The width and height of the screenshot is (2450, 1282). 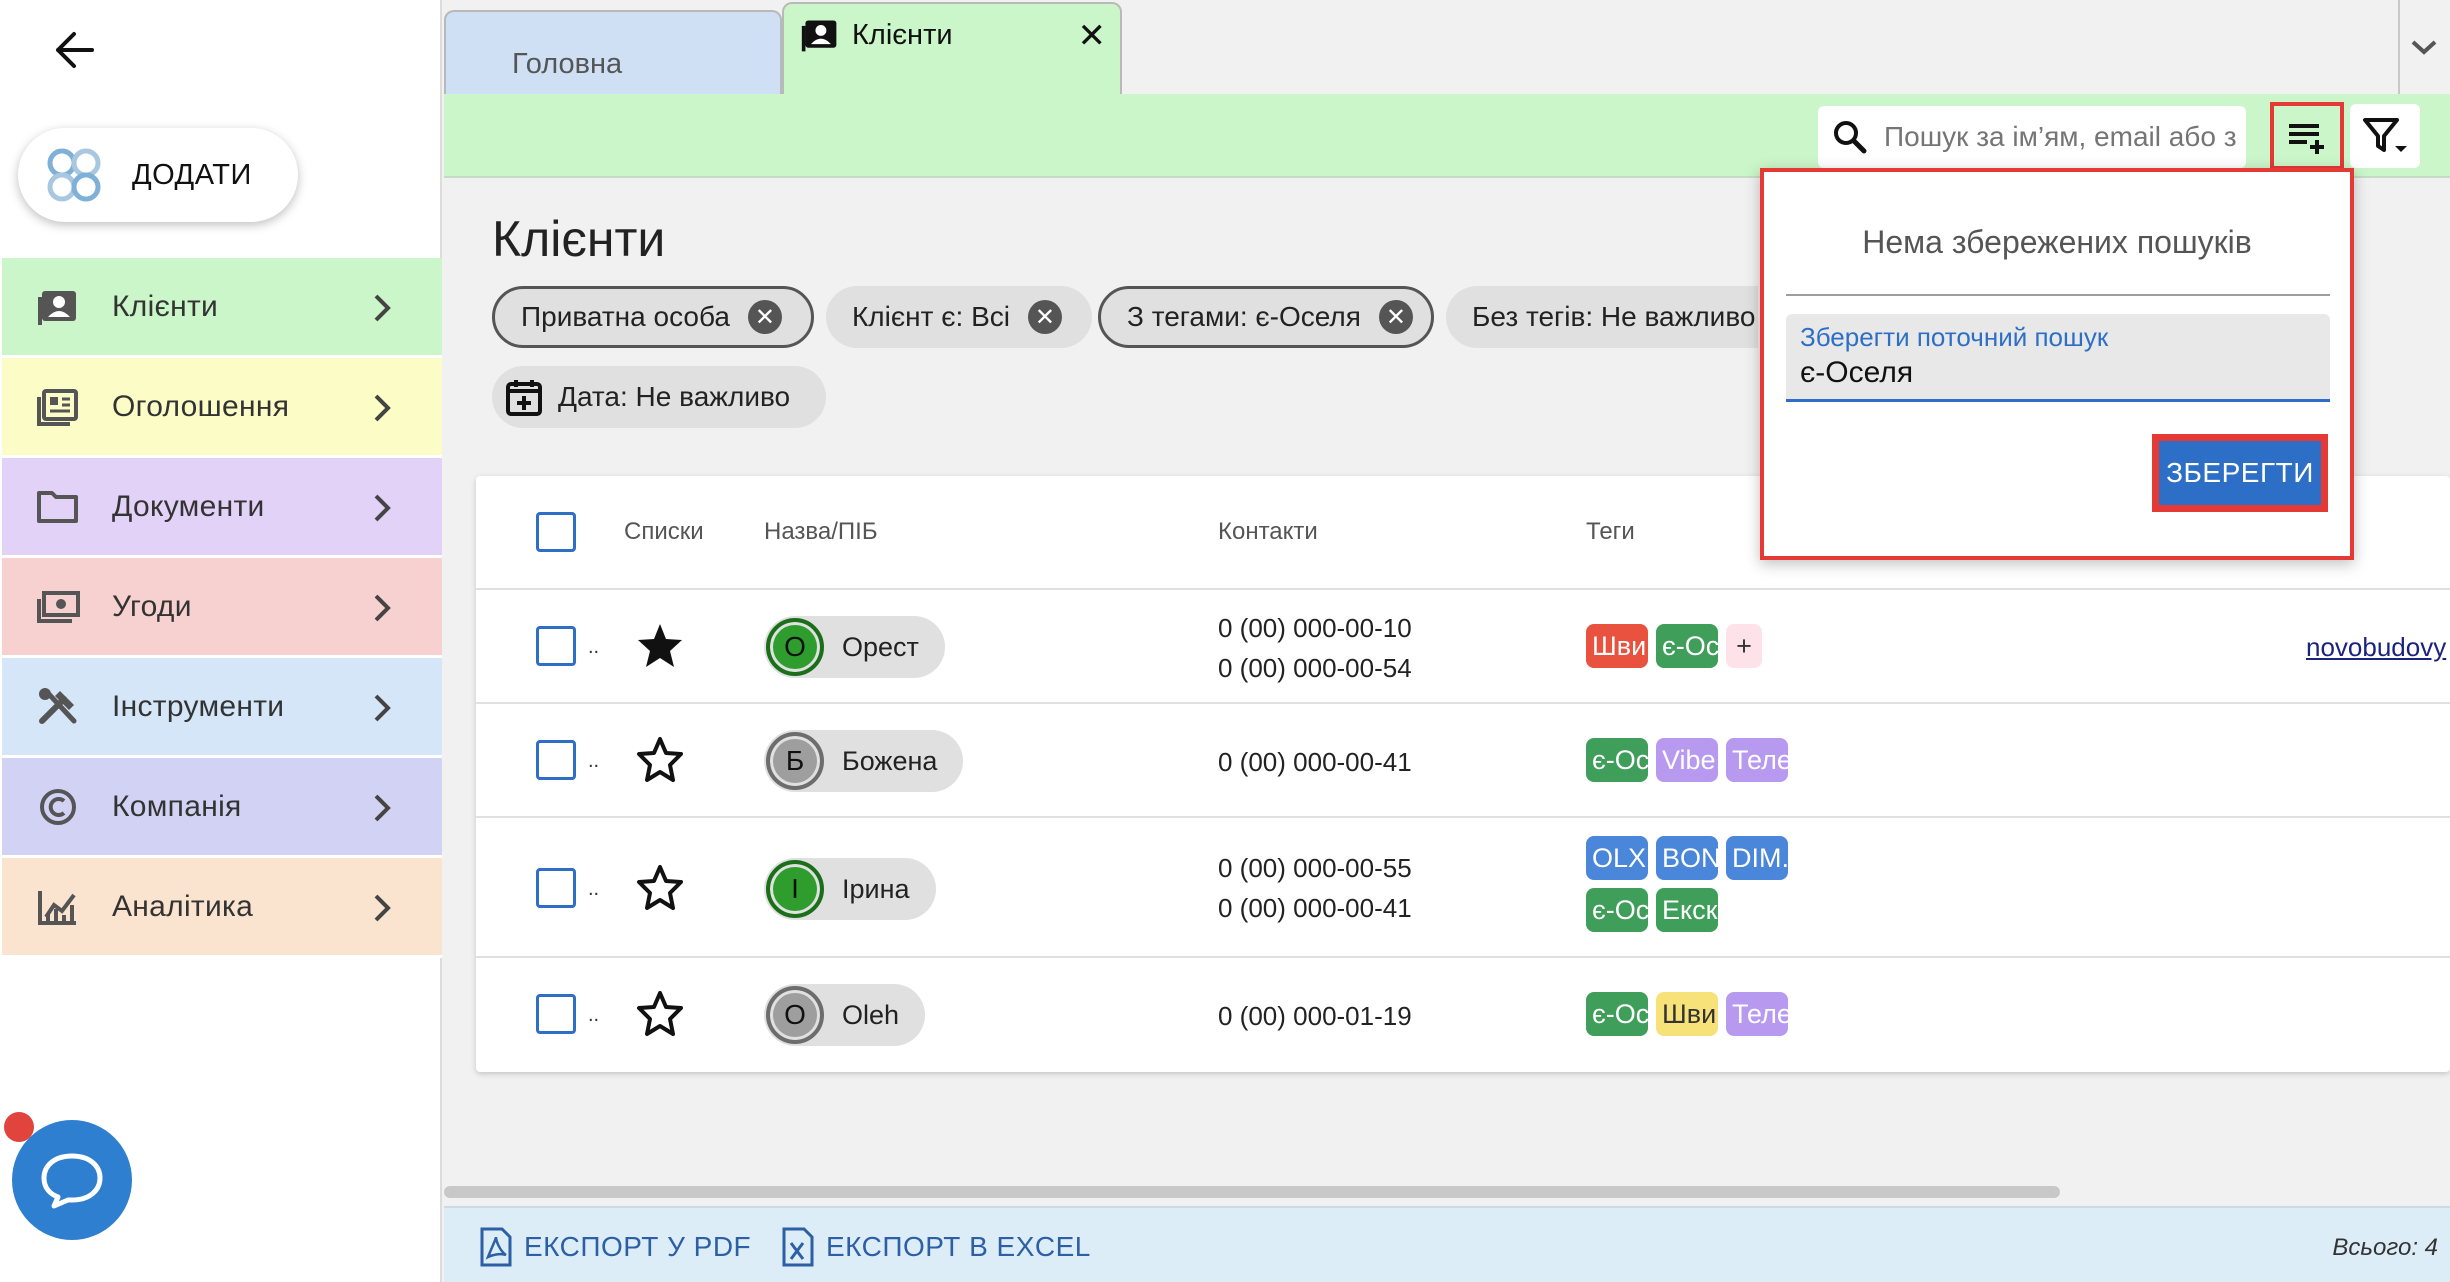 What do you see at coordinates (2055, 373) in the screenshot?
I see `save-search-input` at bounding box center [2055, 373].